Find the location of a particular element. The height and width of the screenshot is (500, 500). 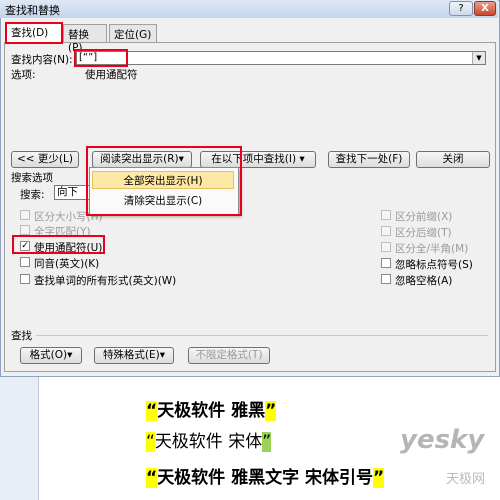

whole-word-checkbox is located at coordinates (25, 230).